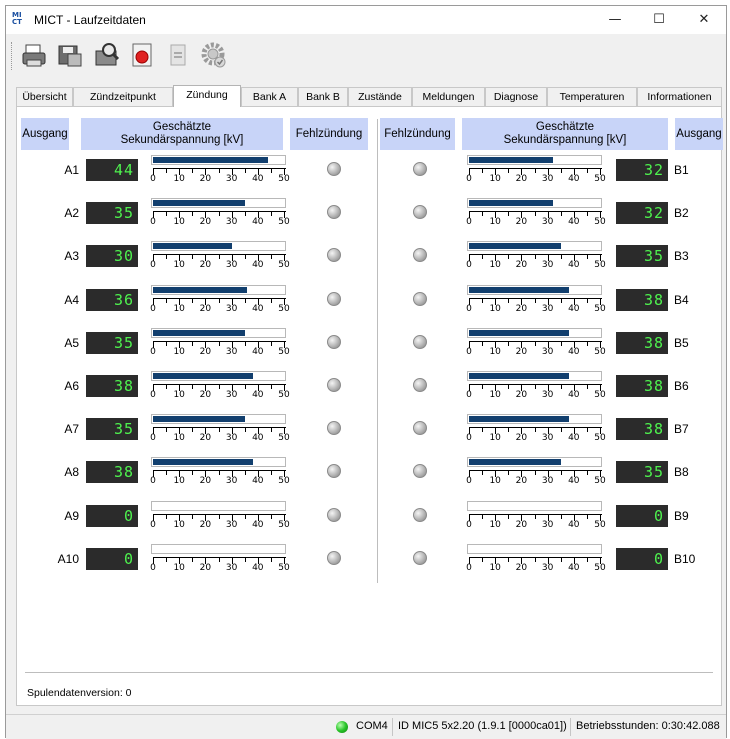 Image resolution: width=730 pixels, height=739 pixels. Describe the element at coordinates (71, 256) in the screenshot. I see `output-label-a3: A3` at that location.